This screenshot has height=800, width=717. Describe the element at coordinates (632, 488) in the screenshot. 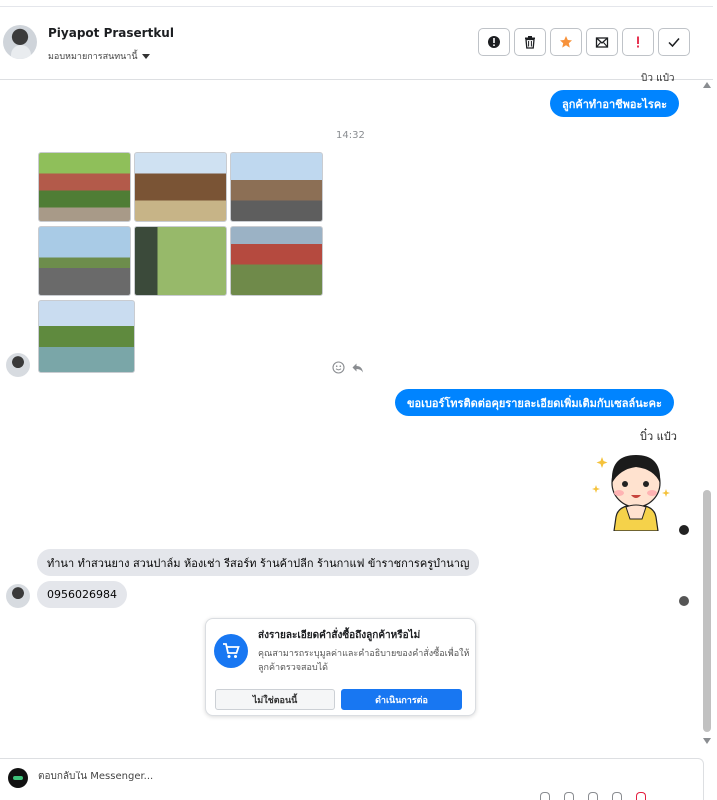

I see `cartoon-girl-sticker` at that location.